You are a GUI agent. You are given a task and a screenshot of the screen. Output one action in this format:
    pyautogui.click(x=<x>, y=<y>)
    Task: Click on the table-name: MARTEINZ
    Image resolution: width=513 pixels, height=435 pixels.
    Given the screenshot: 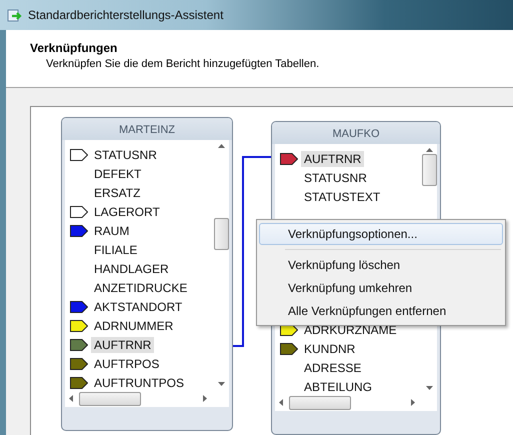 What is the action you would take?
    pyautogui.click(x=147, y=129)
    